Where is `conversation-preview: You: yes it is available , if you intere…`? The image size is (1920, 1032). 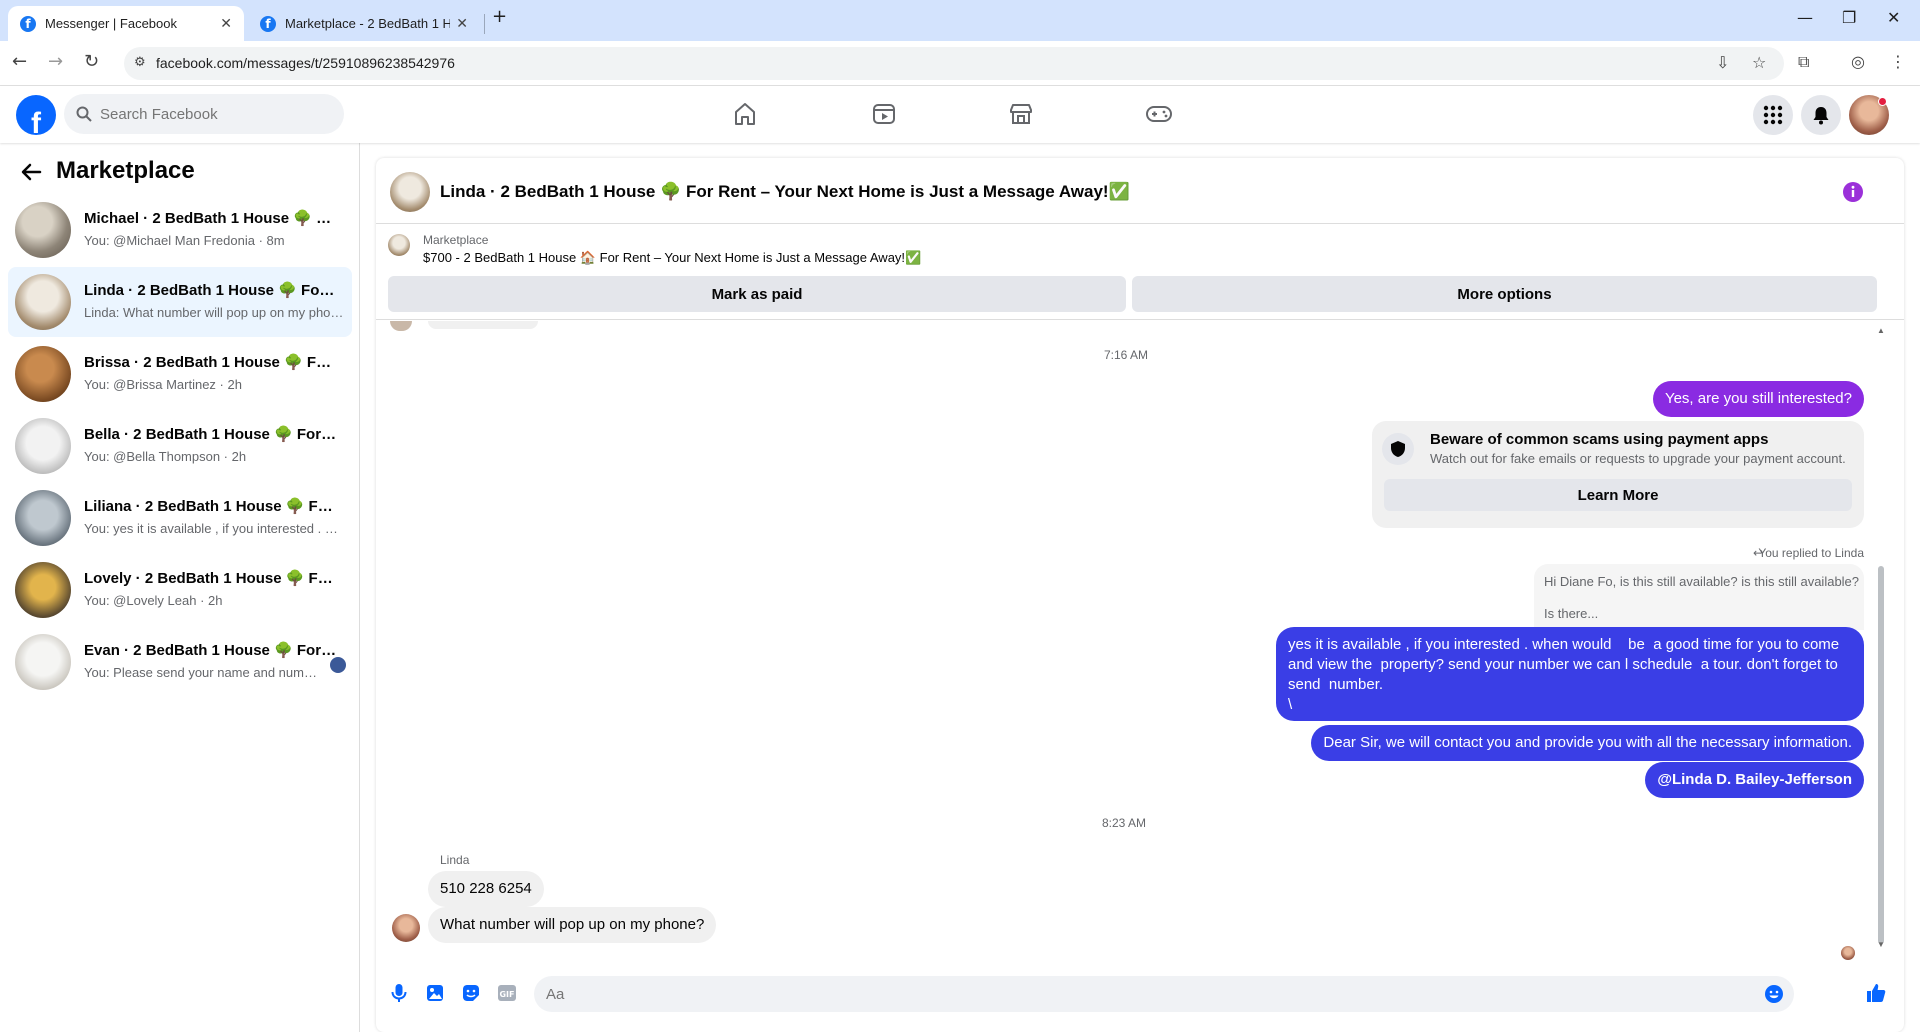 conversation-preview: You: yes it is available , if you intere… is located at coordinates (214, 528).